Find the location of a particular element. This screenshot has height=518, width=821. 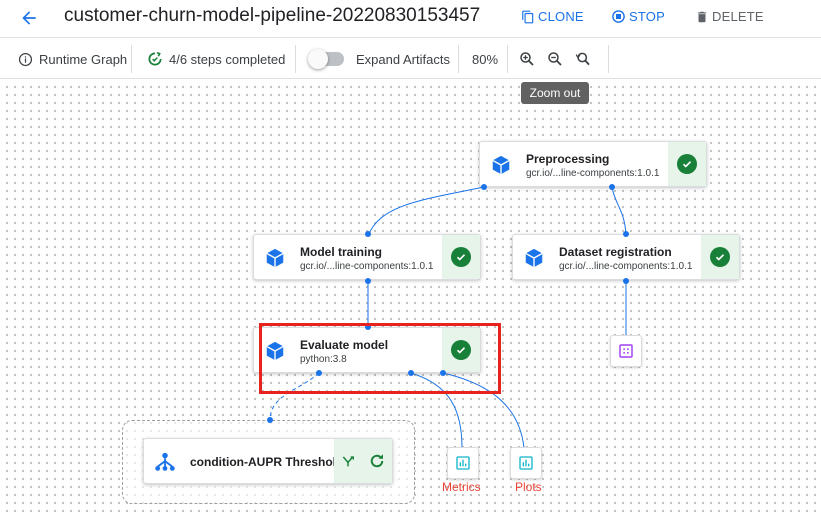

artifact-plots-label: Plots is located at coordinates (528, 487).